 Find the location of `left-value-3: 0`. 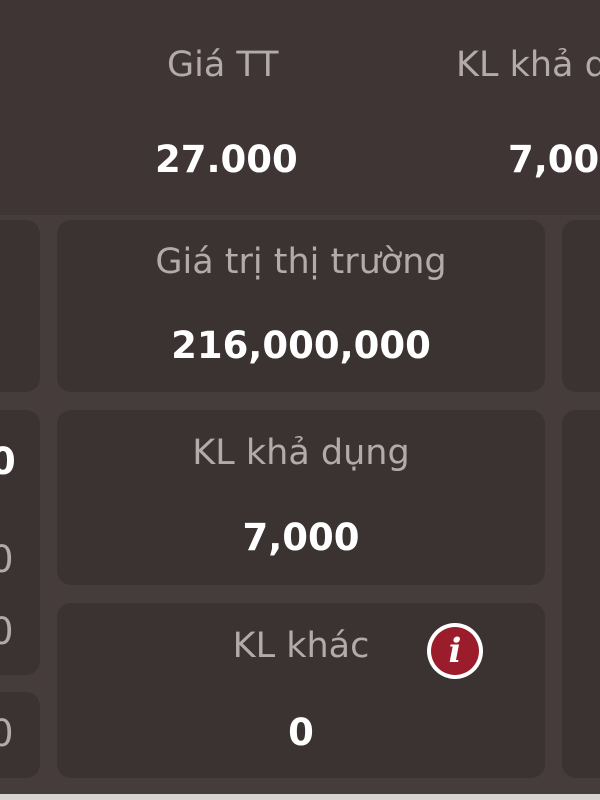

left-value-3: 0 is located at coordinates (7, 631).